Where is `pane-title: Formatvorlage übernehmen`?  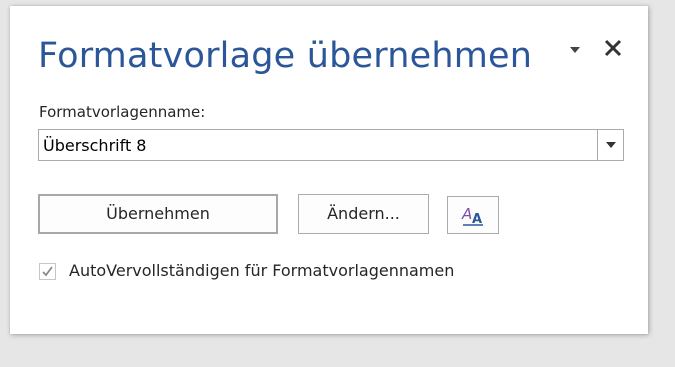
pane-title: Formatvorlage übernehmen is located at coordinates (285, 56).